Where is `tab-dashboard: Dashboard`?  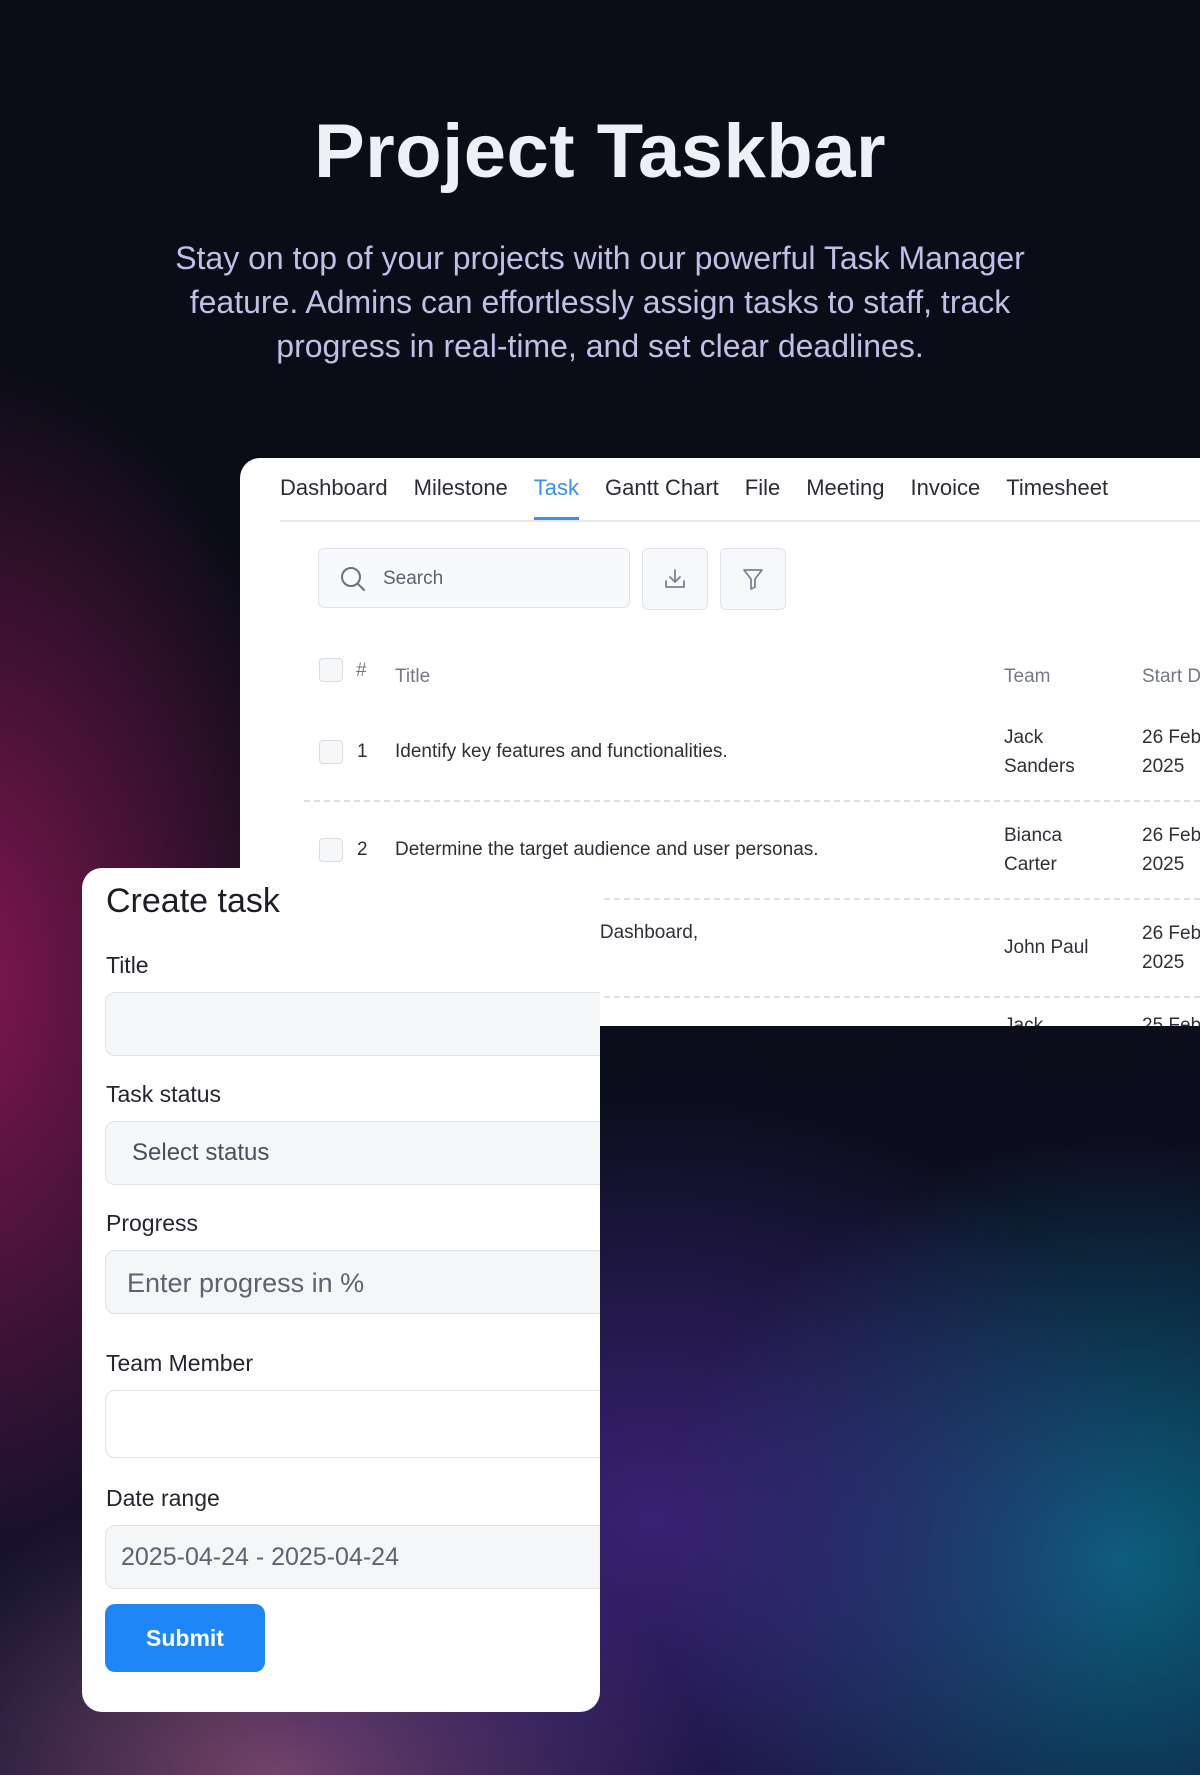 tab-dashboard: Dashboard is located at coordinates (334, 497).